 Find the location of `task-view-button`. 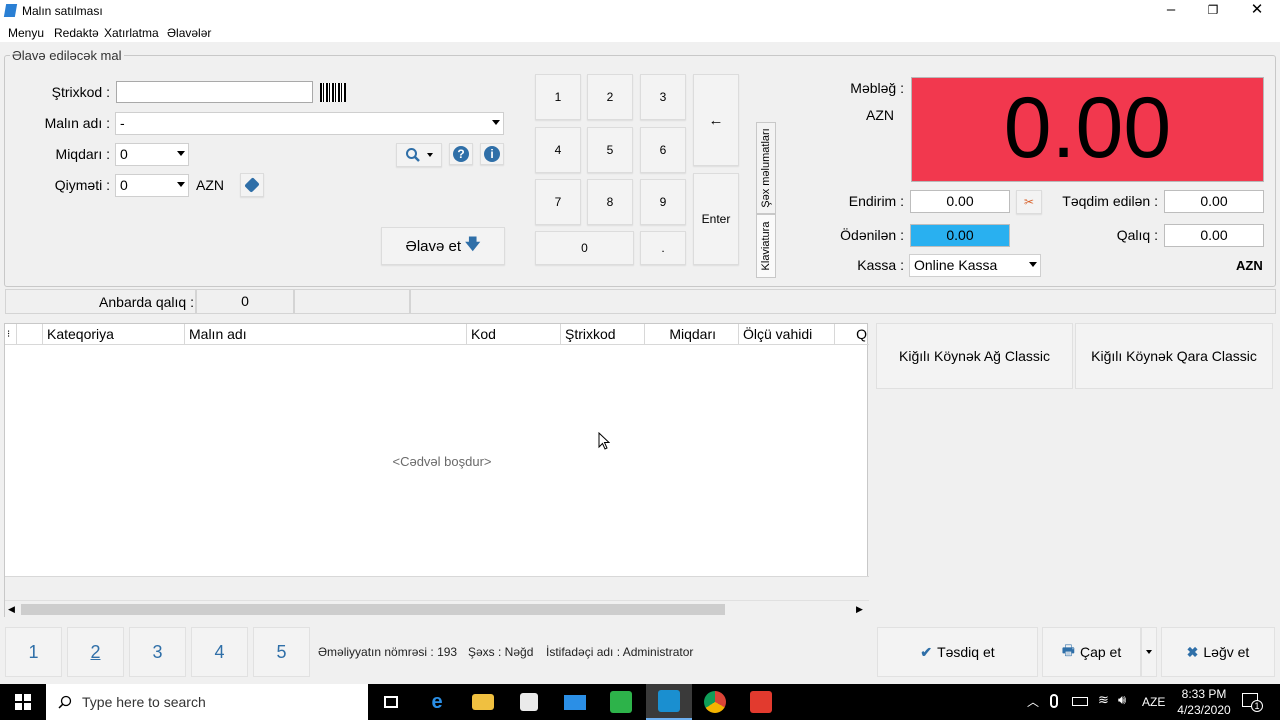

task-view-button is located at coordinates (391, 702).